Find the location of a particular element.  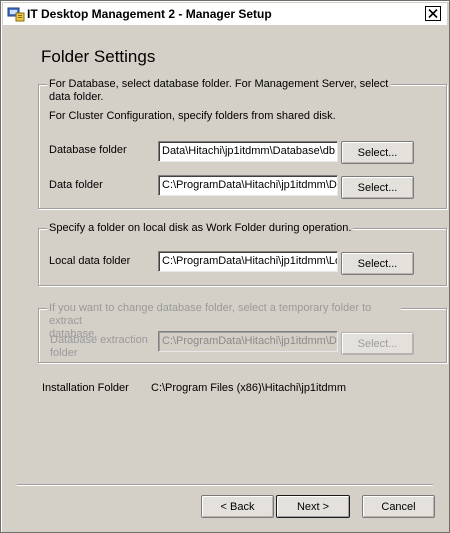

page-title: Folder Settings is located at coordinates (98, 56).